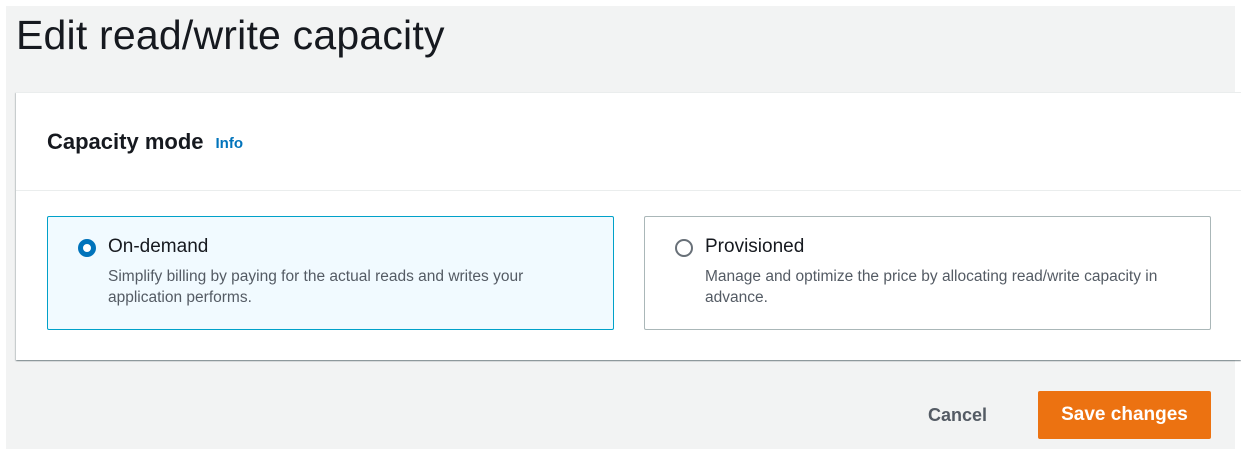  What do you see at coordinates (158, 246) in the screenshot?
I see `on-demand-label: On-demand` at bounding box center [158, 246].